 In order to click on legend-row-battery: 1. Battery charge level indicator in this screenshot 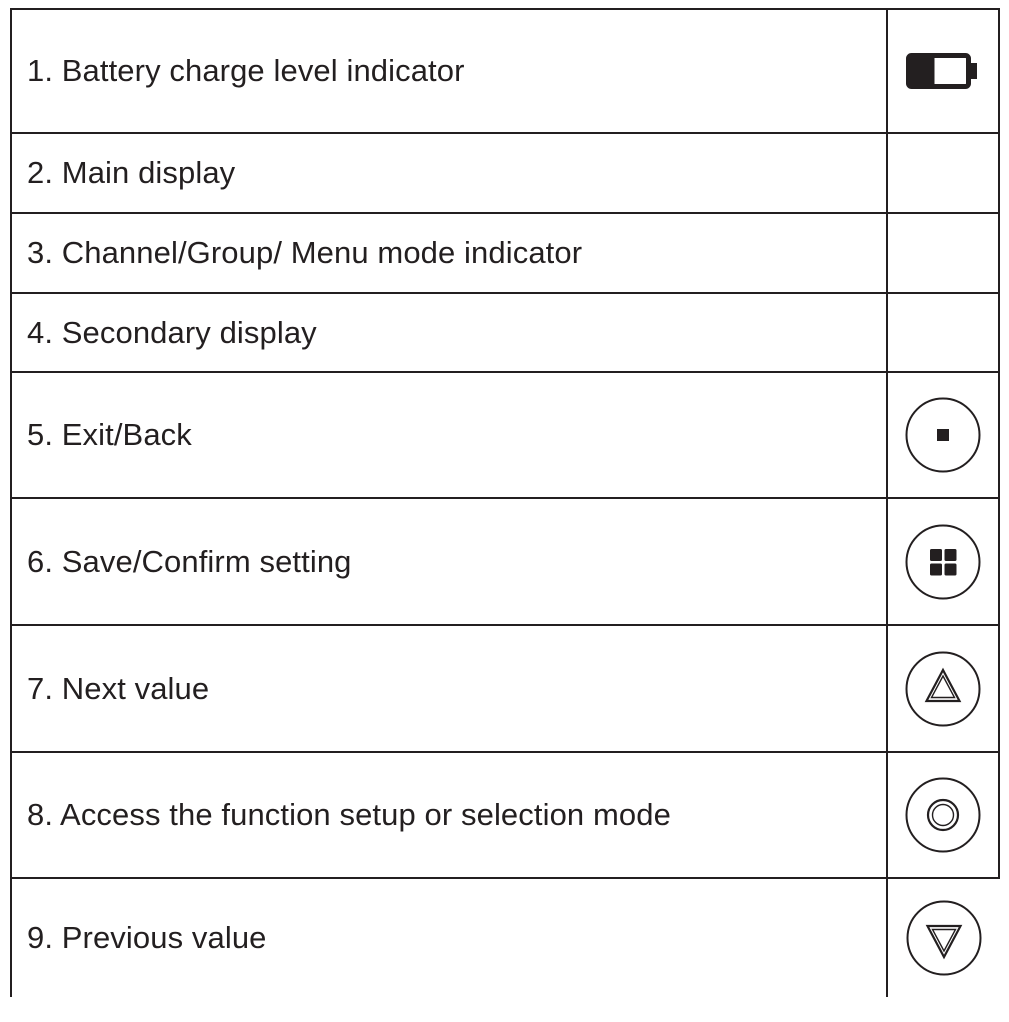, I will do `click(505, 72)`.